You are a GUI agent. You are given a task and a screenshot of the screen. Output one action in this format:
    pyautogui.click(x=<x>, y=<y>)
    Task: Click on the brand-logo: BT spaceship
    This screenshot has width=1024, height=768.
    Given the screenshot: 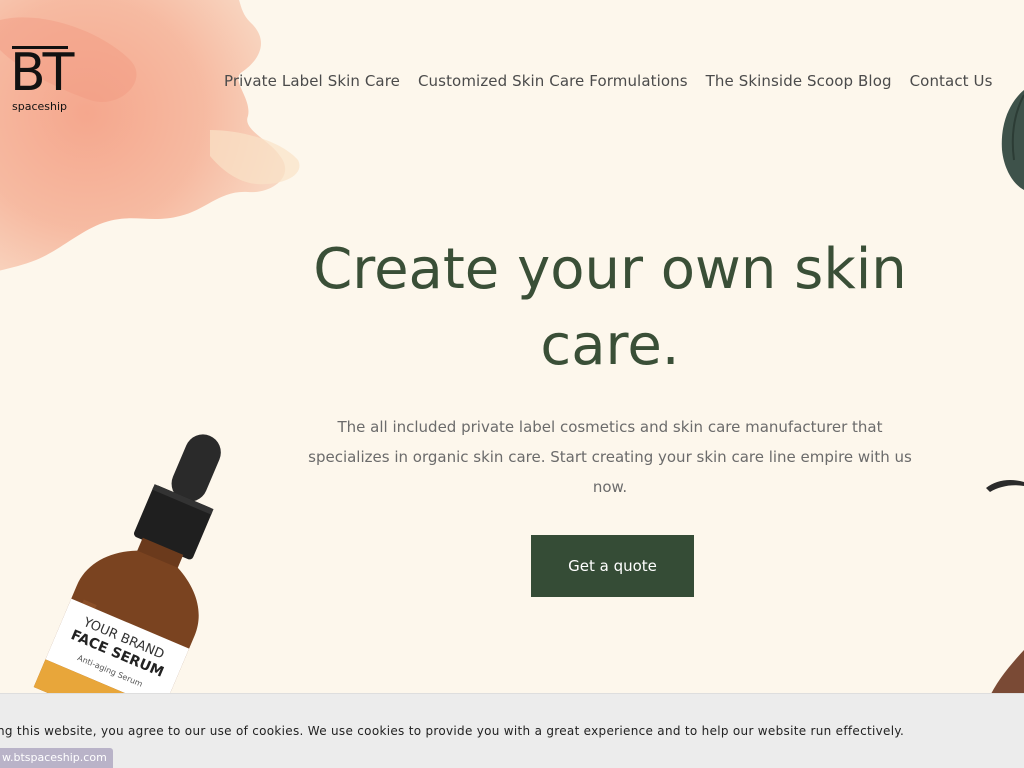 What is the action you would take?
    pyautogui.click(x=45, y=80)
    